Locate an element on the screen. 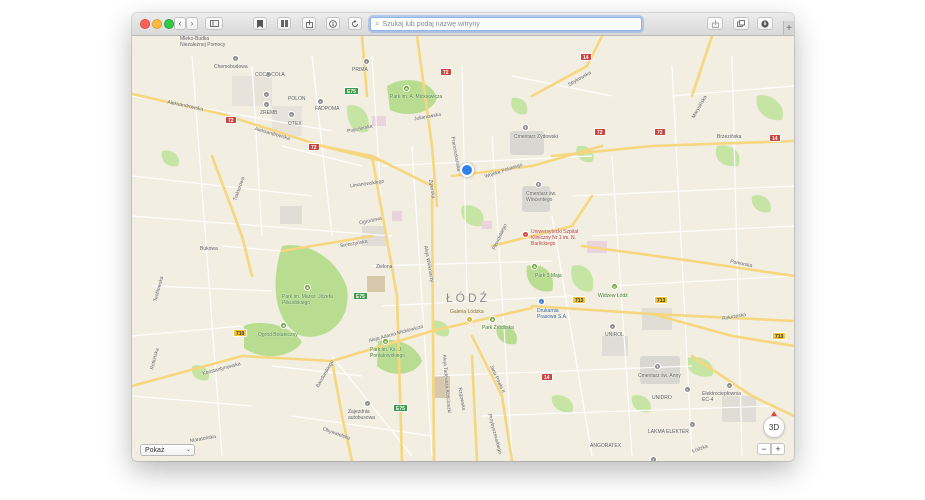  share-icon is located at coordinates (309, 23).